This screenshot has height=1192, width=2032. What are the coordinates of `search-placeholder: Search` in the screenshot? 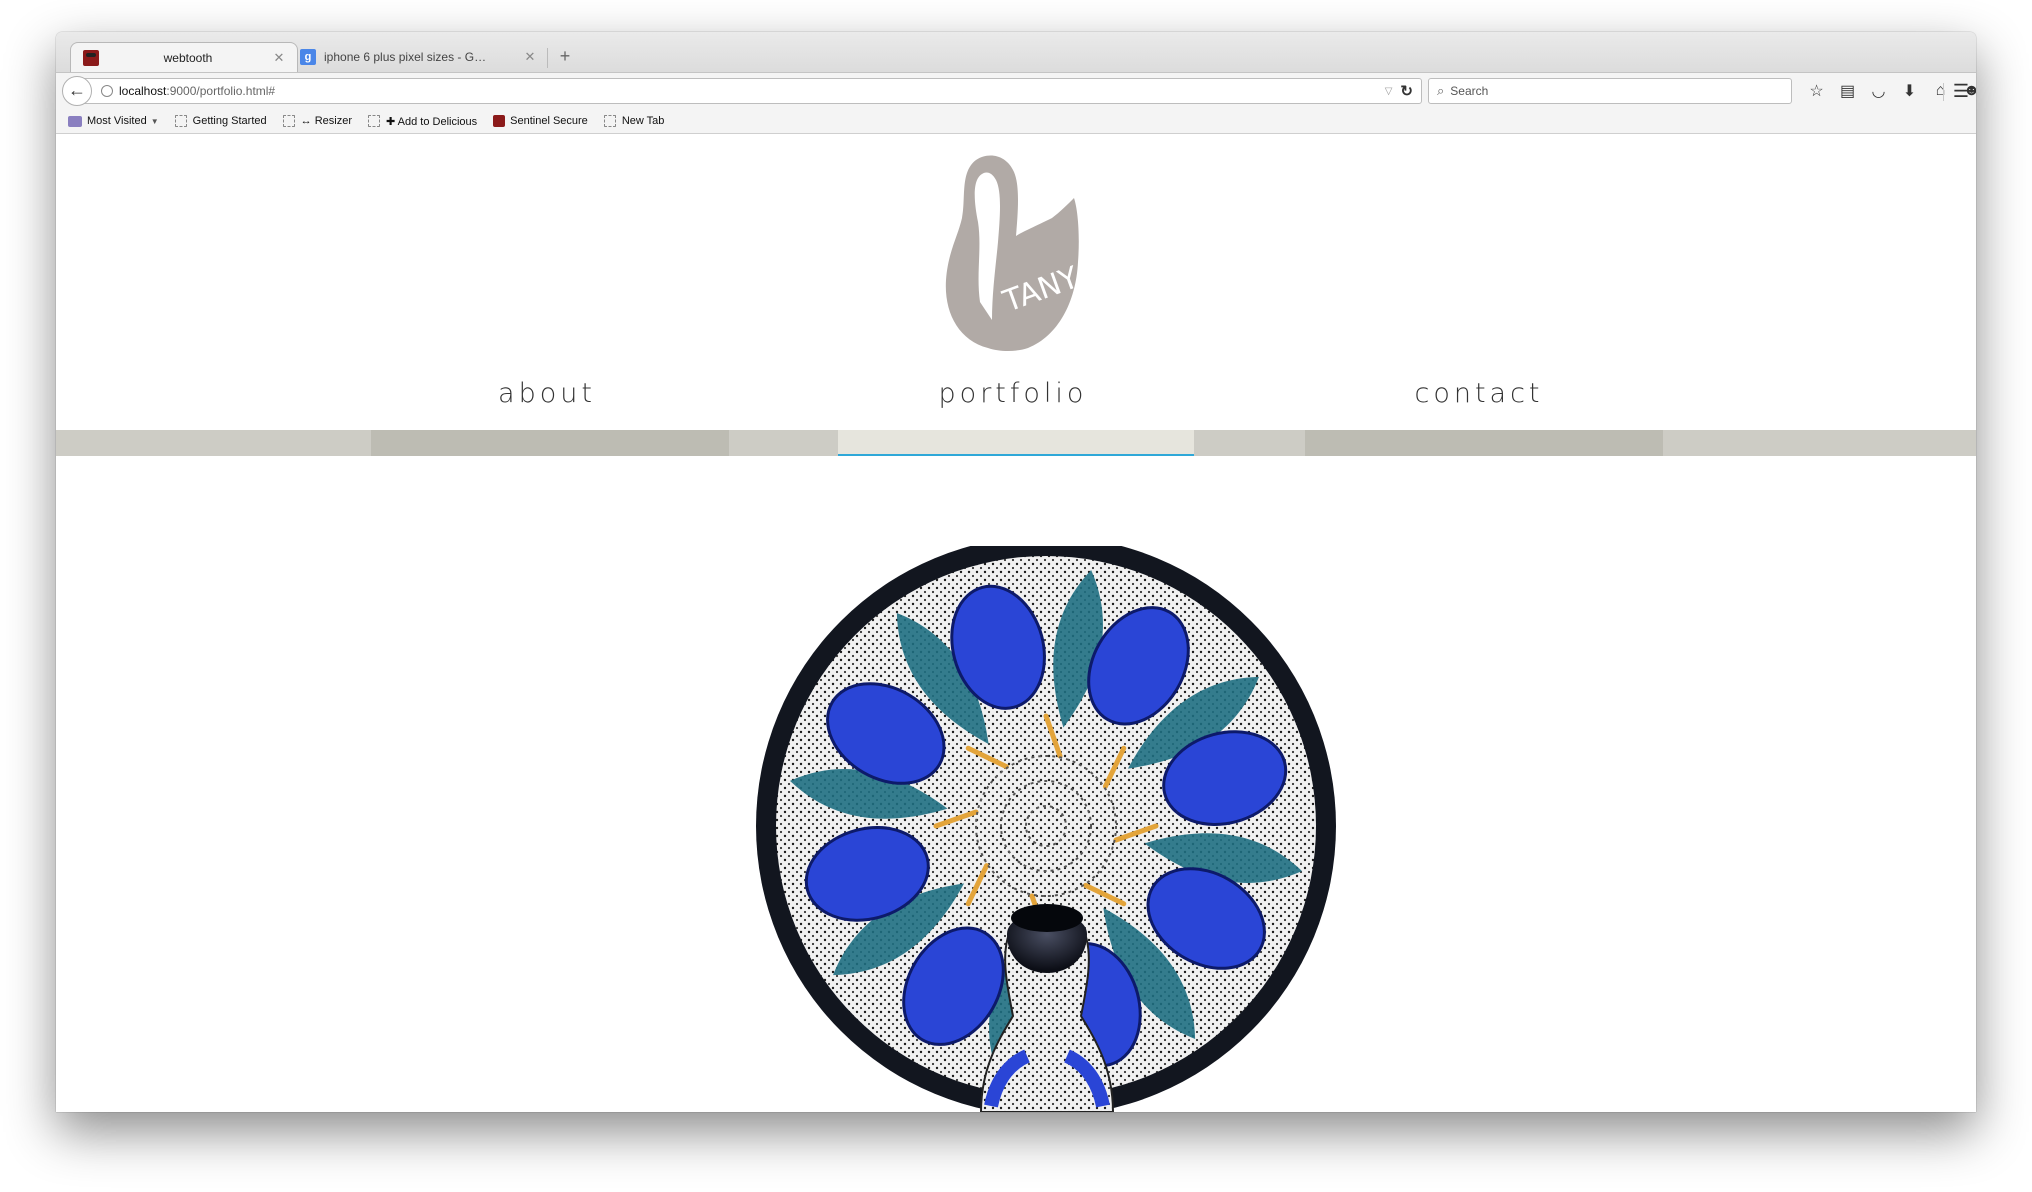 It's located at (1469, 91).